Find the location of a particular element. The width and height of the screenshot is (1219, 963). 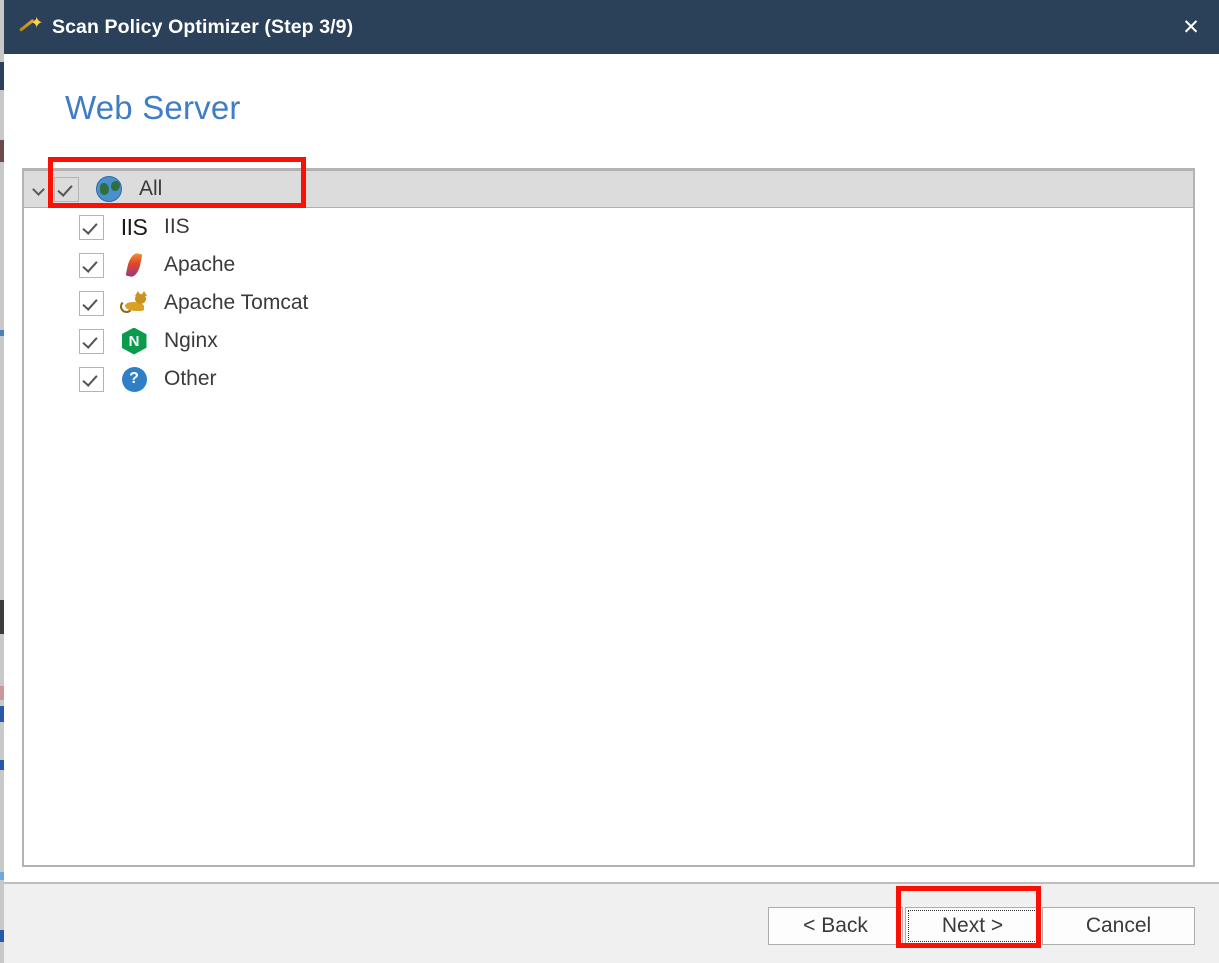

iis-icon-glyph: IIS is located at coordinates (134, 226).